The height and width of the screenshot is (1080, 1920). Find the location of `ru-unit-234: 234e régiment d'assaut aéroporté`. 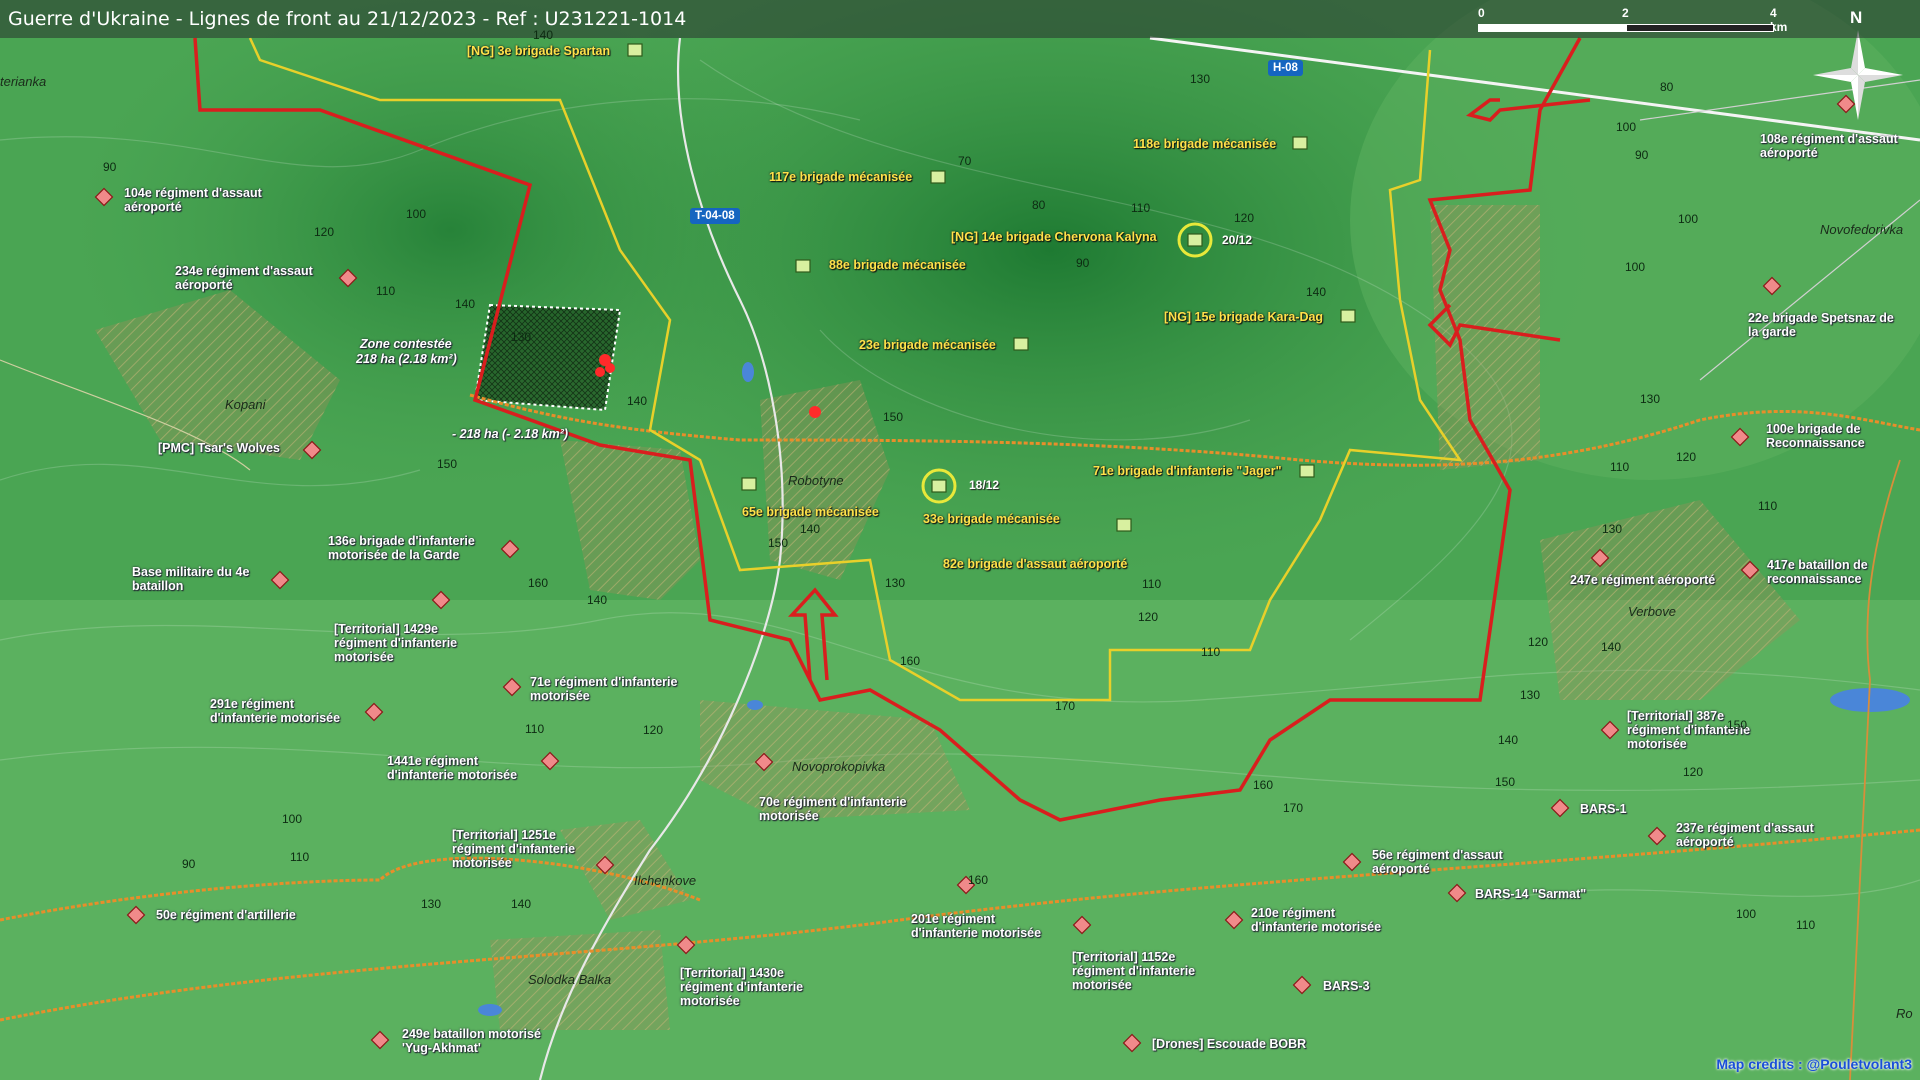

ru-unit-234: 234e régiment d'assaut aéroporté is located at coordinates (244, 278).